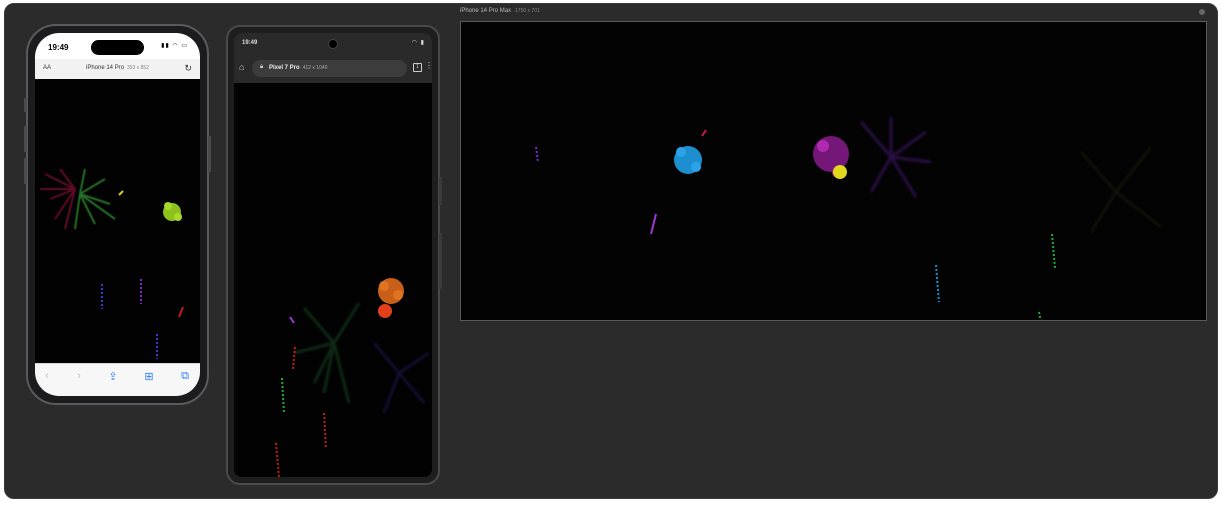  Describe the element at coordinates (1202, 12) in the screenshot. I see `options-dot-icon` at that location.